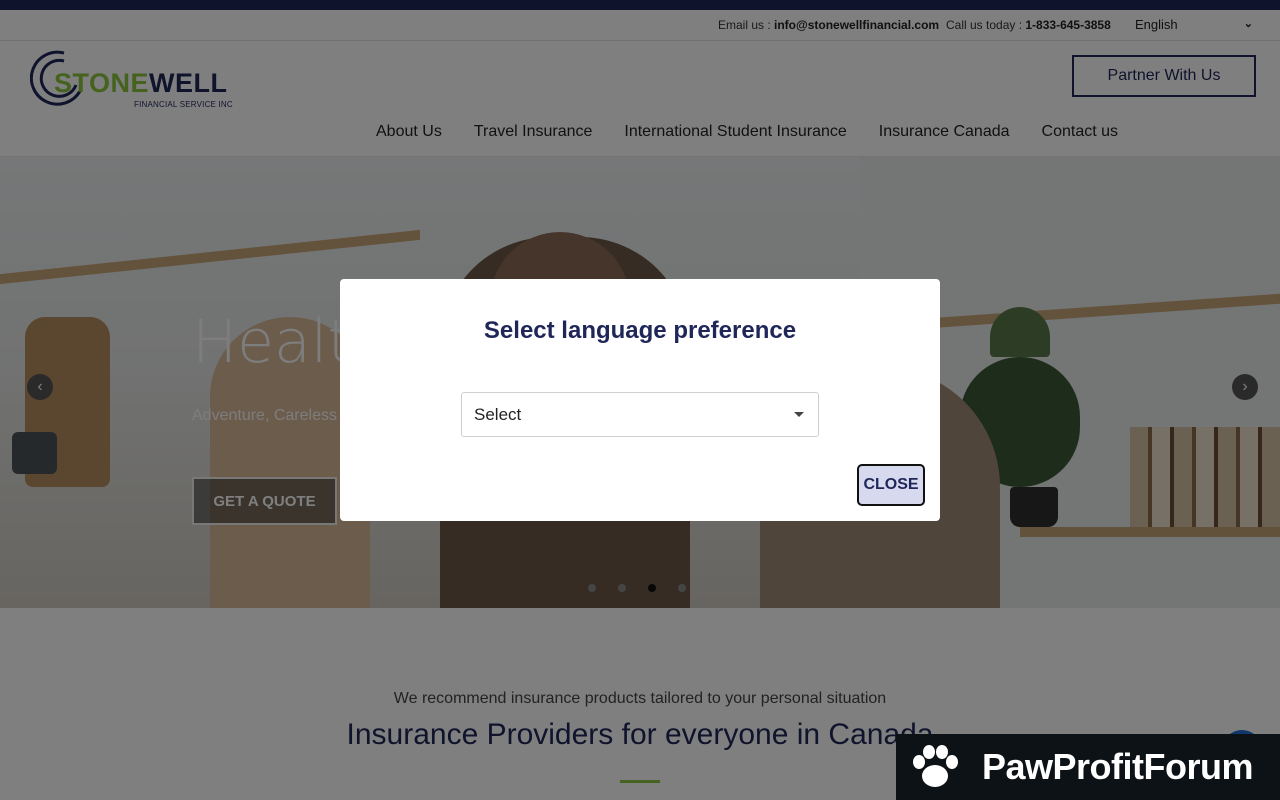 The width and height of the screenshot is (1280, 800). Describe the element at coordinates (640, 414) in the screenshot. I see `language-select: Select` at that location.